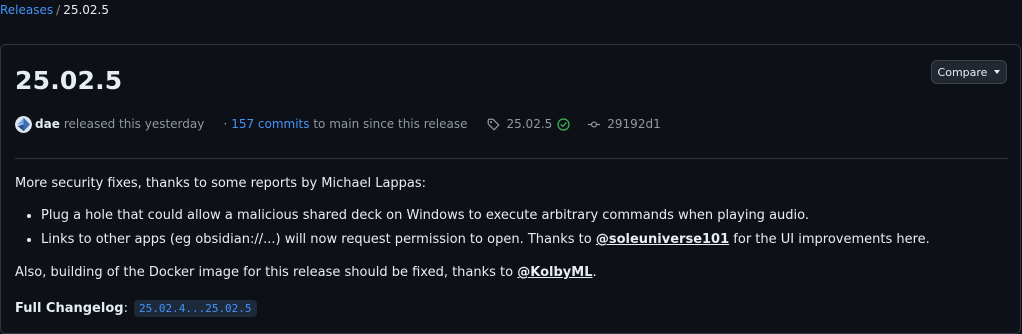 The width and height of the screenshot is (1022, 334). Describe the element at coordinates (54, 10) in the screenshot. I see `breadcrumb: Releases/25.02.5` at that location.